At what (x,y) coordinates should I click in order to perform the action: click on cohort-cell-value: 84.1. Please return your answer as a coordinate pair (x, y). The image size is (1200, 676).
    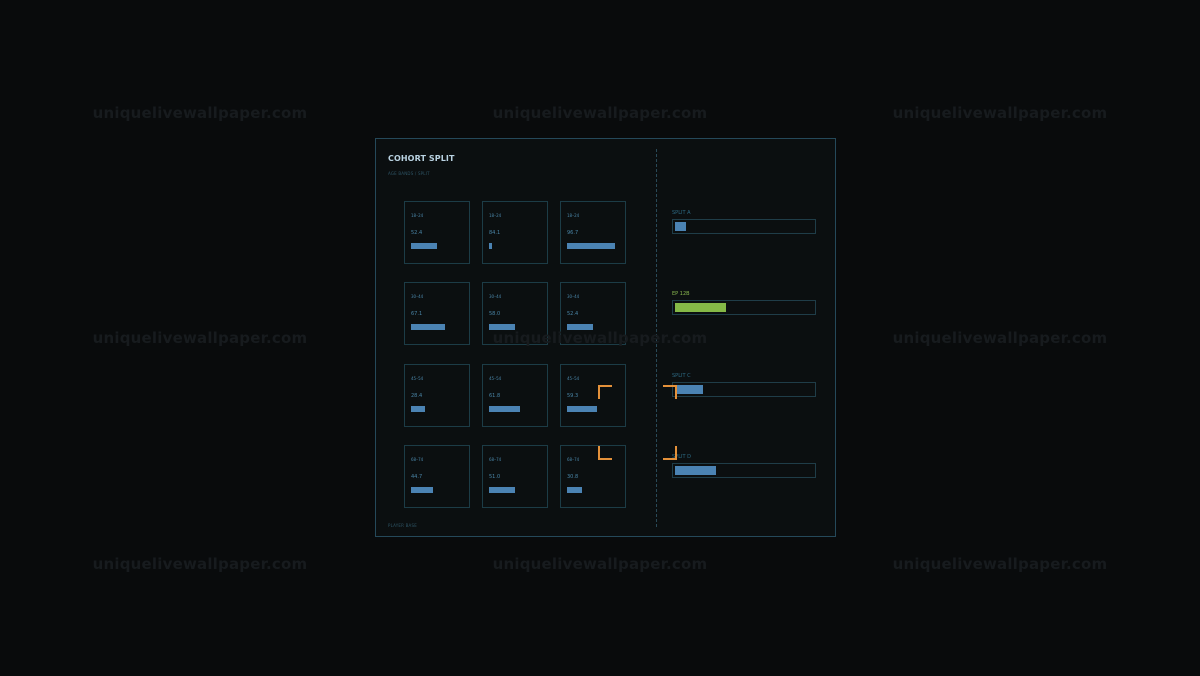
    Looking at the image, I should click on (495, 233).